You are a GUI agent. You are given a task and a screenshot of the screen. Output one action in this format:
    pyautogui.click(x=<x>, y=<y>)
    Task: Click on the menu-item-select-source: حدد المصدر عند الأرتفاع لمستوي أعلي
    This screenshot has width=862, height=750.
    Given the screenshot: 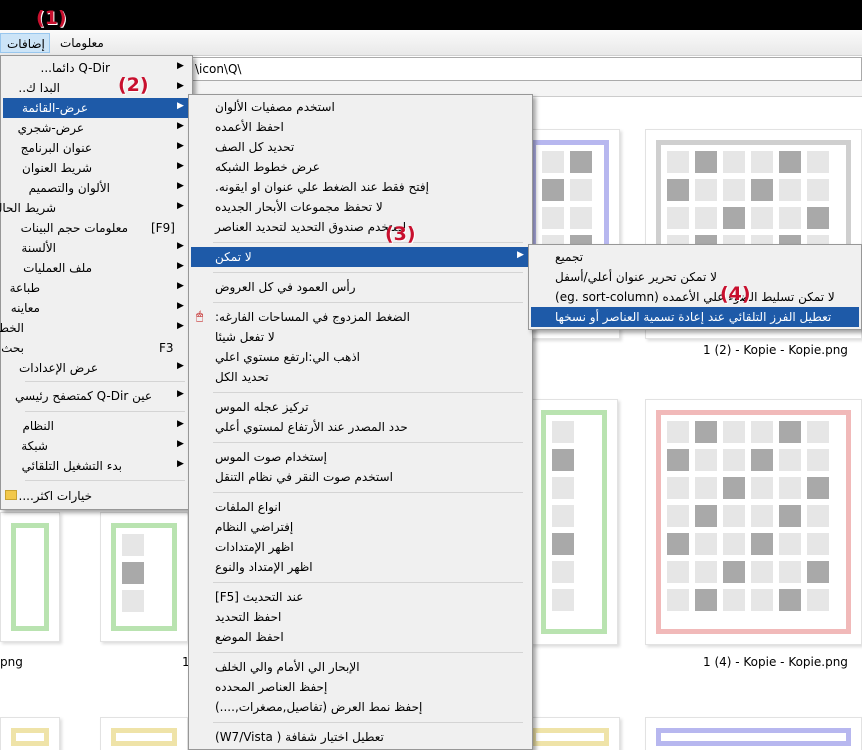 What is the action you would take?
    pyautogui.click(x=360, y=427)
    